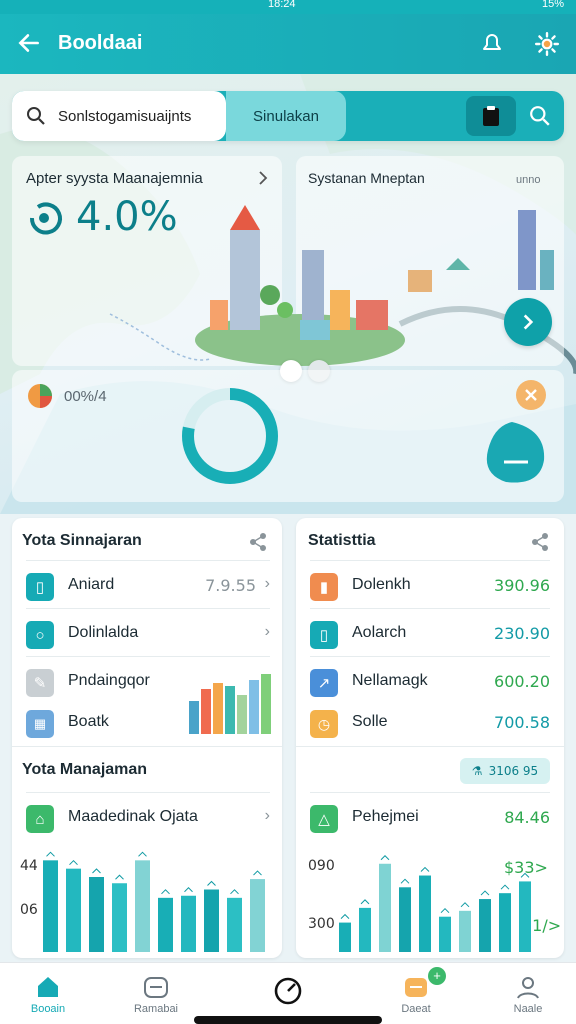 The height and width of the screenshot is (1024, 576). What do you see at coordinates (324, 683) in the screenshot?
I see `graph-icon: ↗` at bounding box center [324, 683].